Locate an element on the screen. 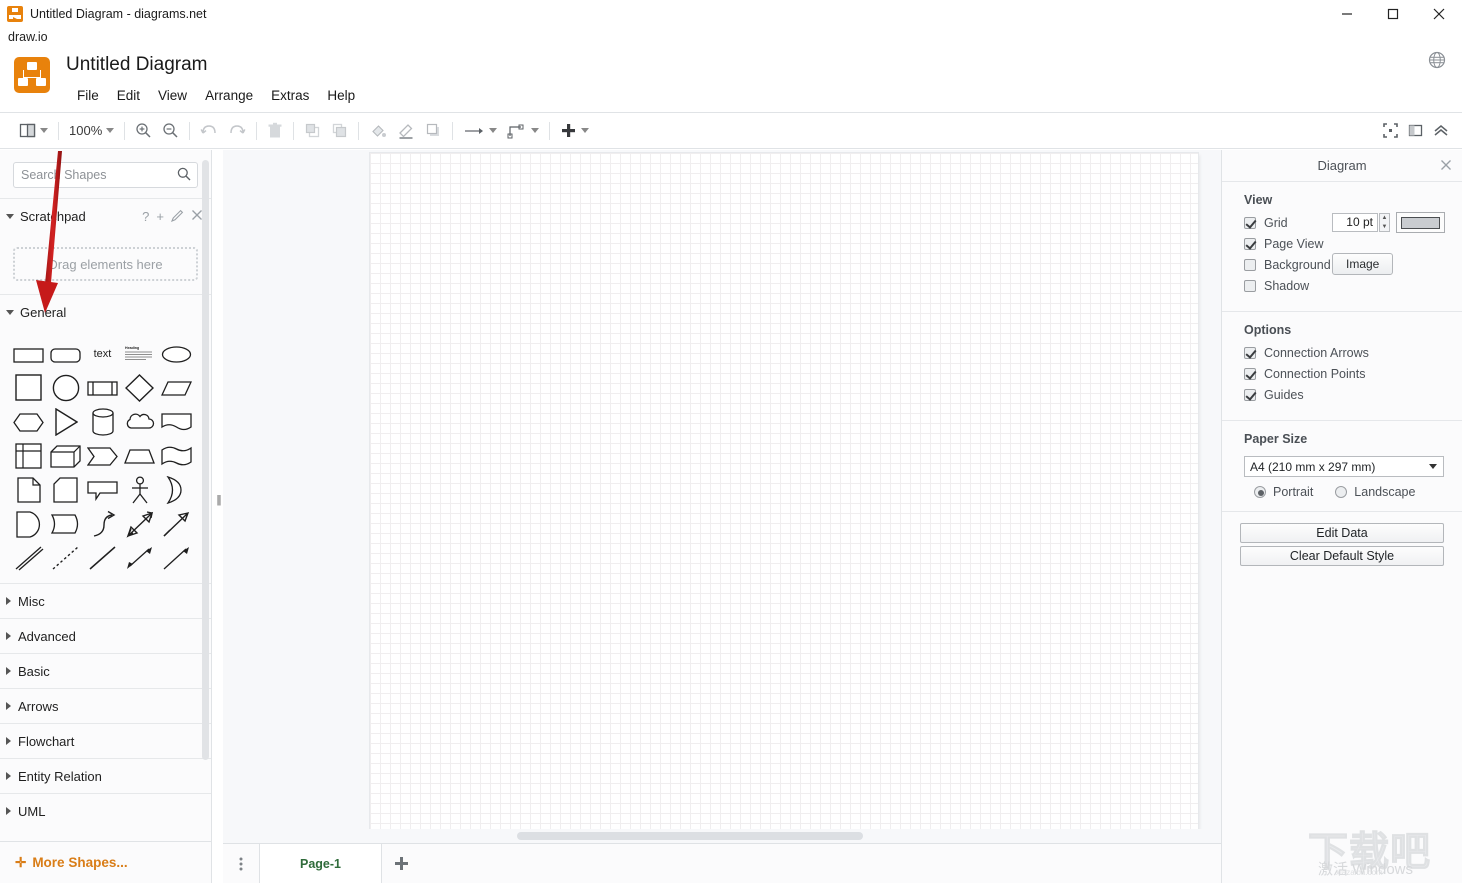  shape-single-arrow is located at coordinates (176, 524).